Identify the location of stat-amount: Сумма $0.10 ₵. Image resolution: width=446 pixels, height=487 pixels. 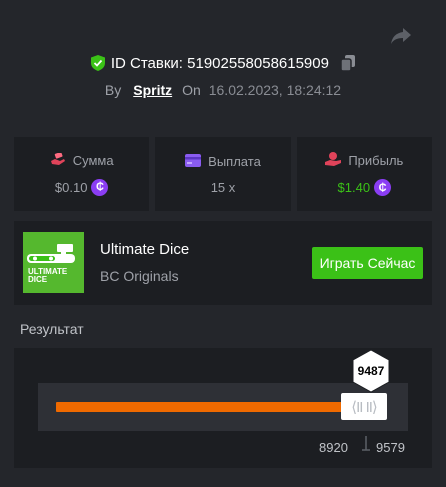
(82, 174).